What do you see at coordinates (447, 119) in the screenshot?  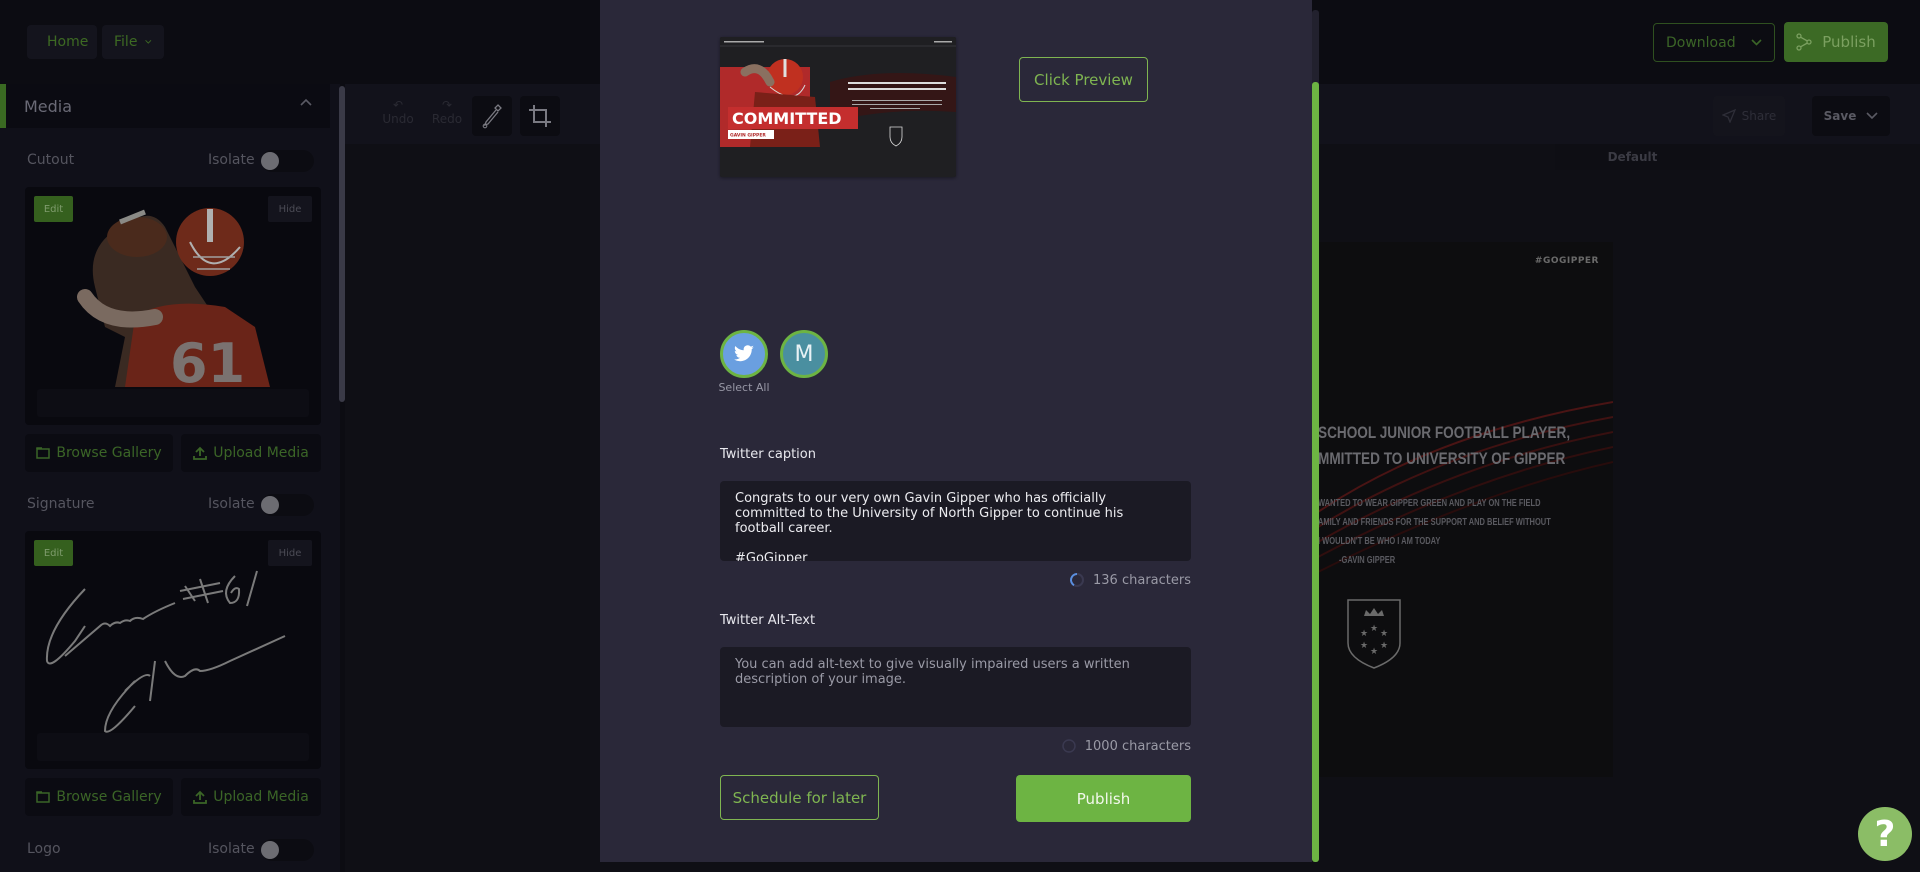 I see `redo-label: Redo` at bounding box center [447, 119].